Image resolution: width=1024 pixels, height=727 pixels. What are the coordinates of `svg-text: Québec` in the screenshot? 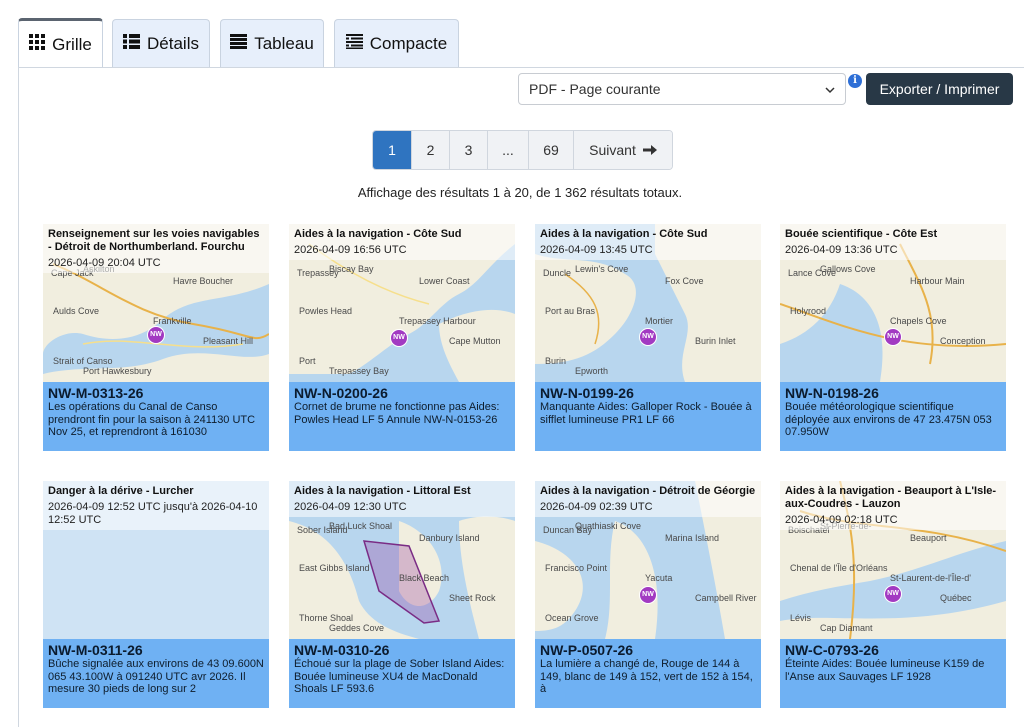 It's located at (956, 598).